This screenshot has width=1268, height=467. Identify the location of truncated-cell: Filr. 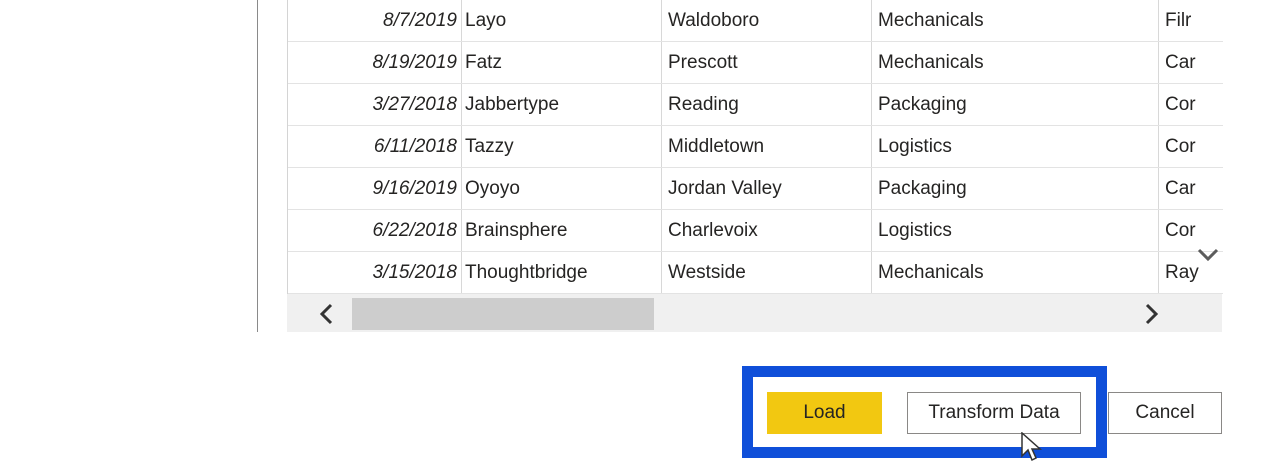
(1178, 20).